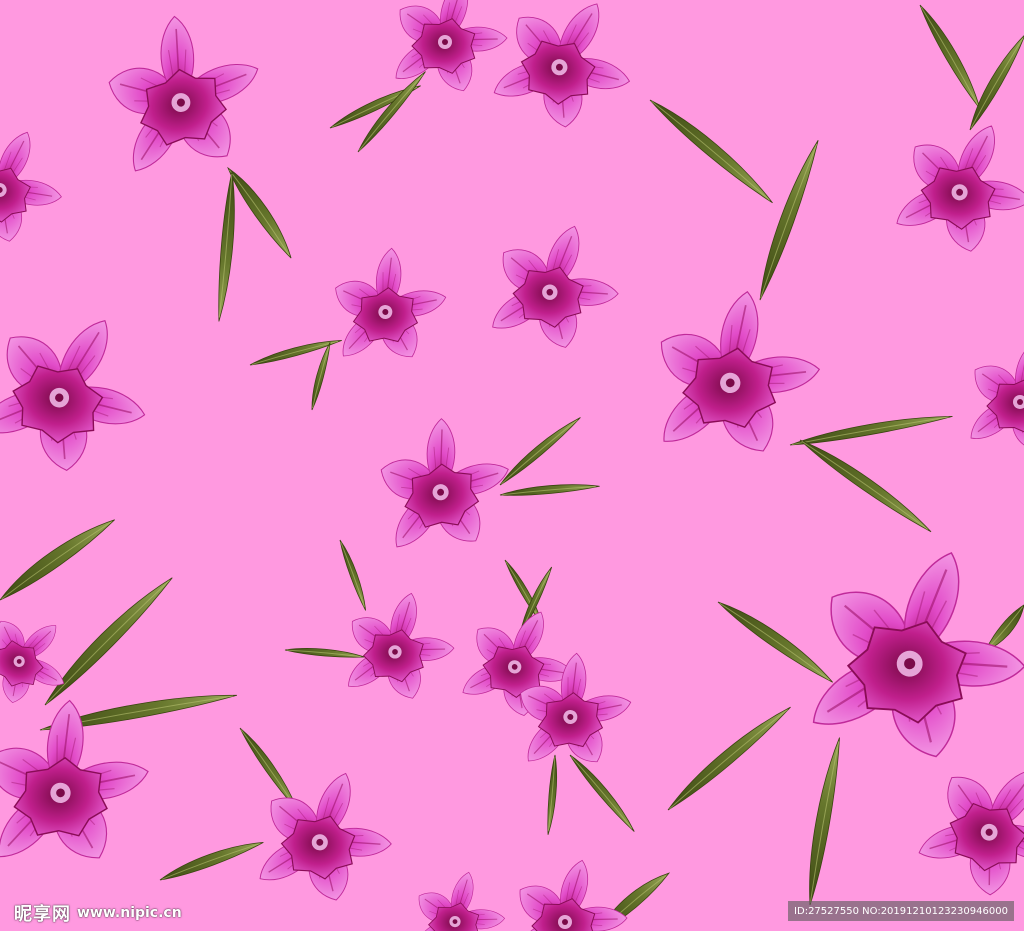 The width and height of the screenshot is (1024, 931). Describe the element at coordinates (901, 911) in the screenshot. I see `watermark-id: ID:27527550 NO:20191210123230946000` at that location.